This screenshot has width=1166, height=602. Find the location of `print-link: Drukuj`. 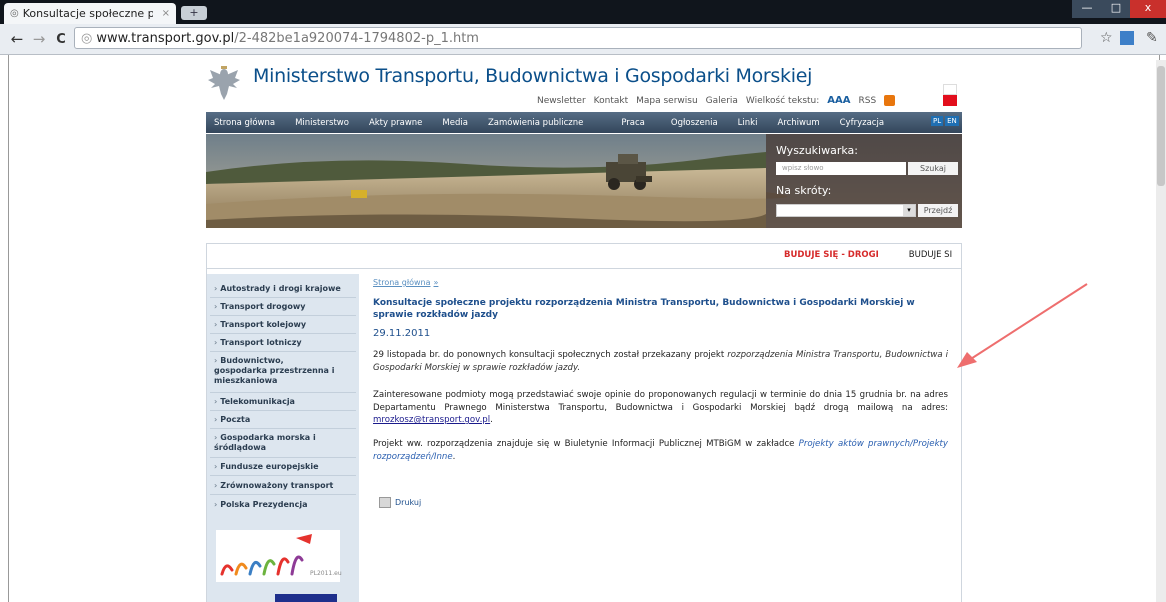

print-link: Drukuj is located at coordinates (400, 502).